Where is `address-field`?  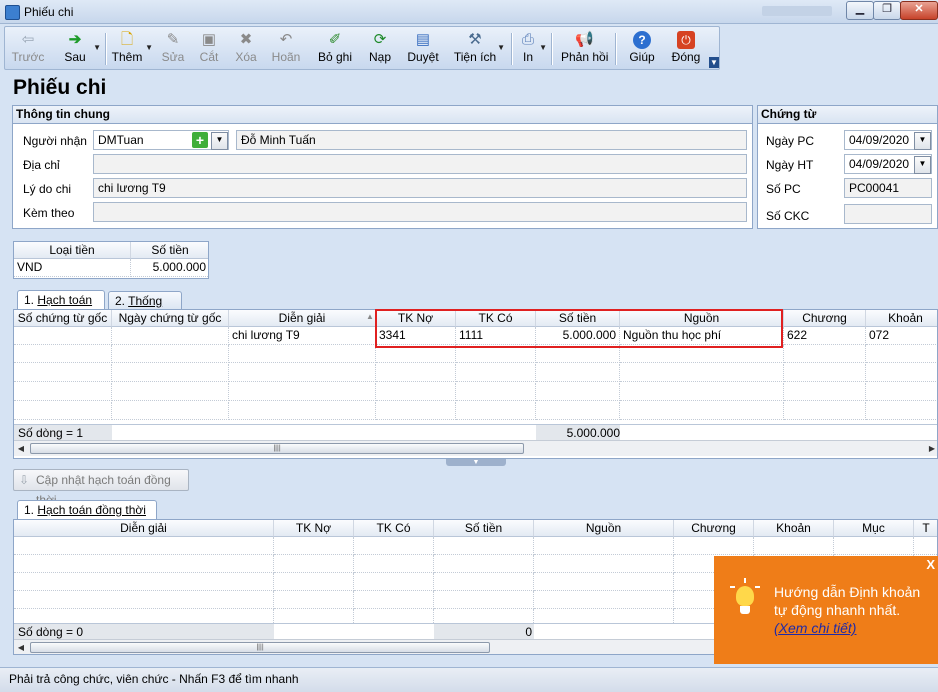
address-field is located at coordinates (420, 164).